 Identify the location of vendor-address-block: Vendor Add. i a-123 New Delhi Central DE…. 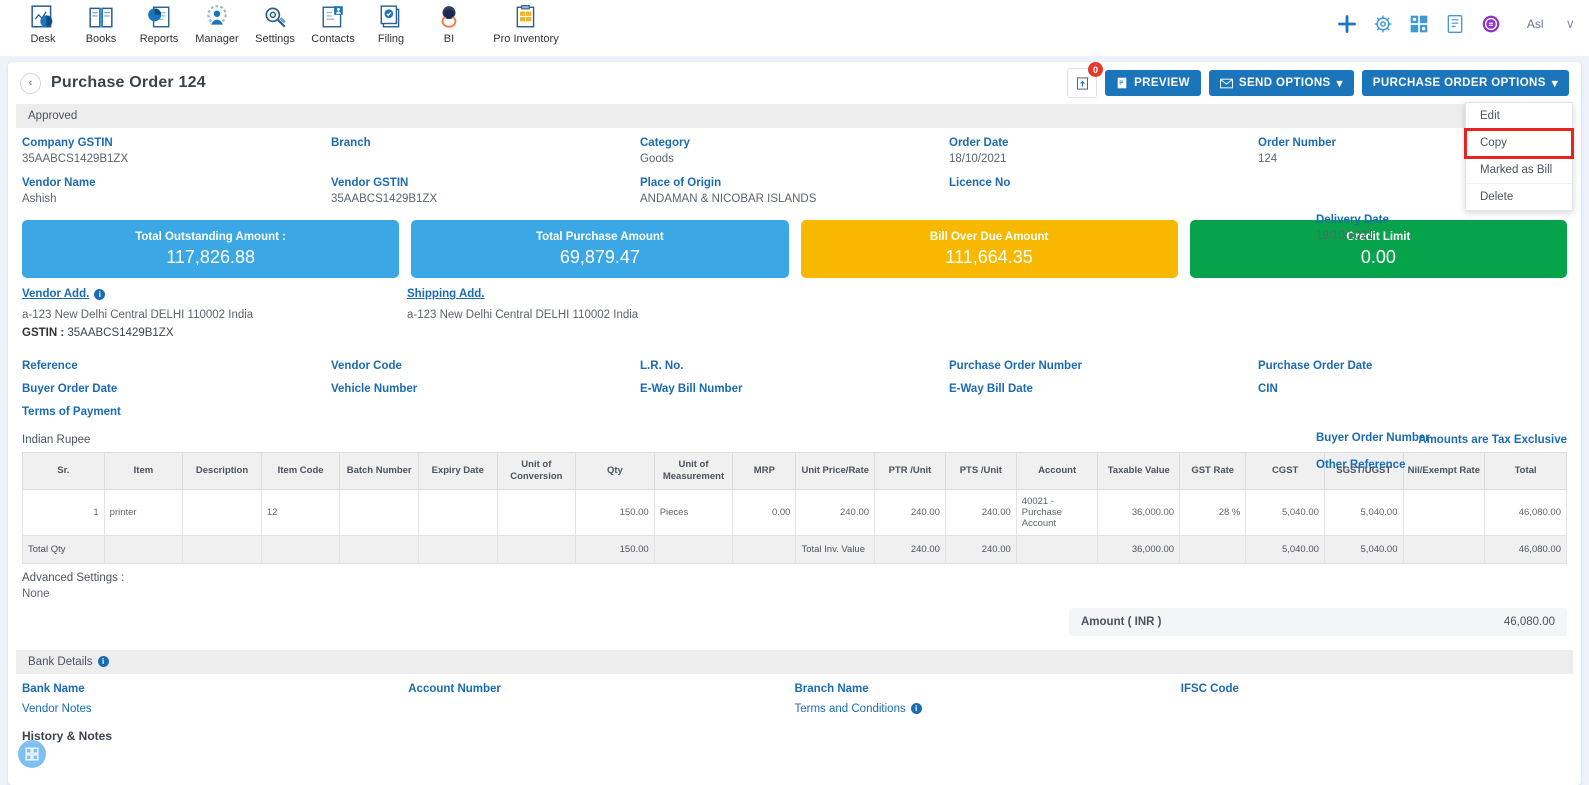
(214, 313).